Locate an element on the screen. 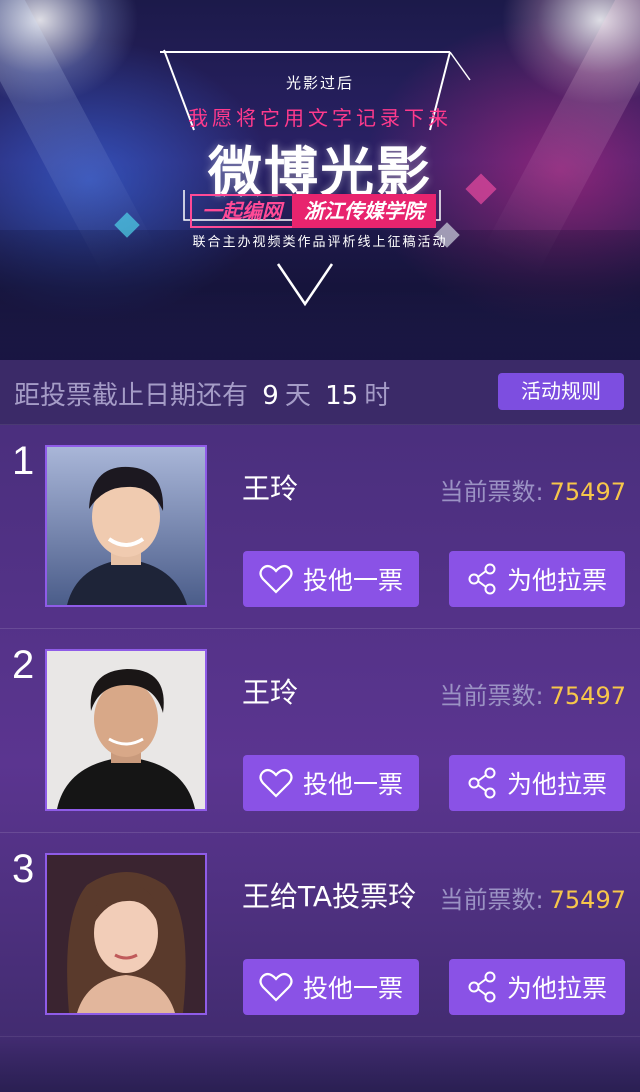 This screenshot has height=1092, width=640. rank-number: 1 is located at coordinates (23, 461).